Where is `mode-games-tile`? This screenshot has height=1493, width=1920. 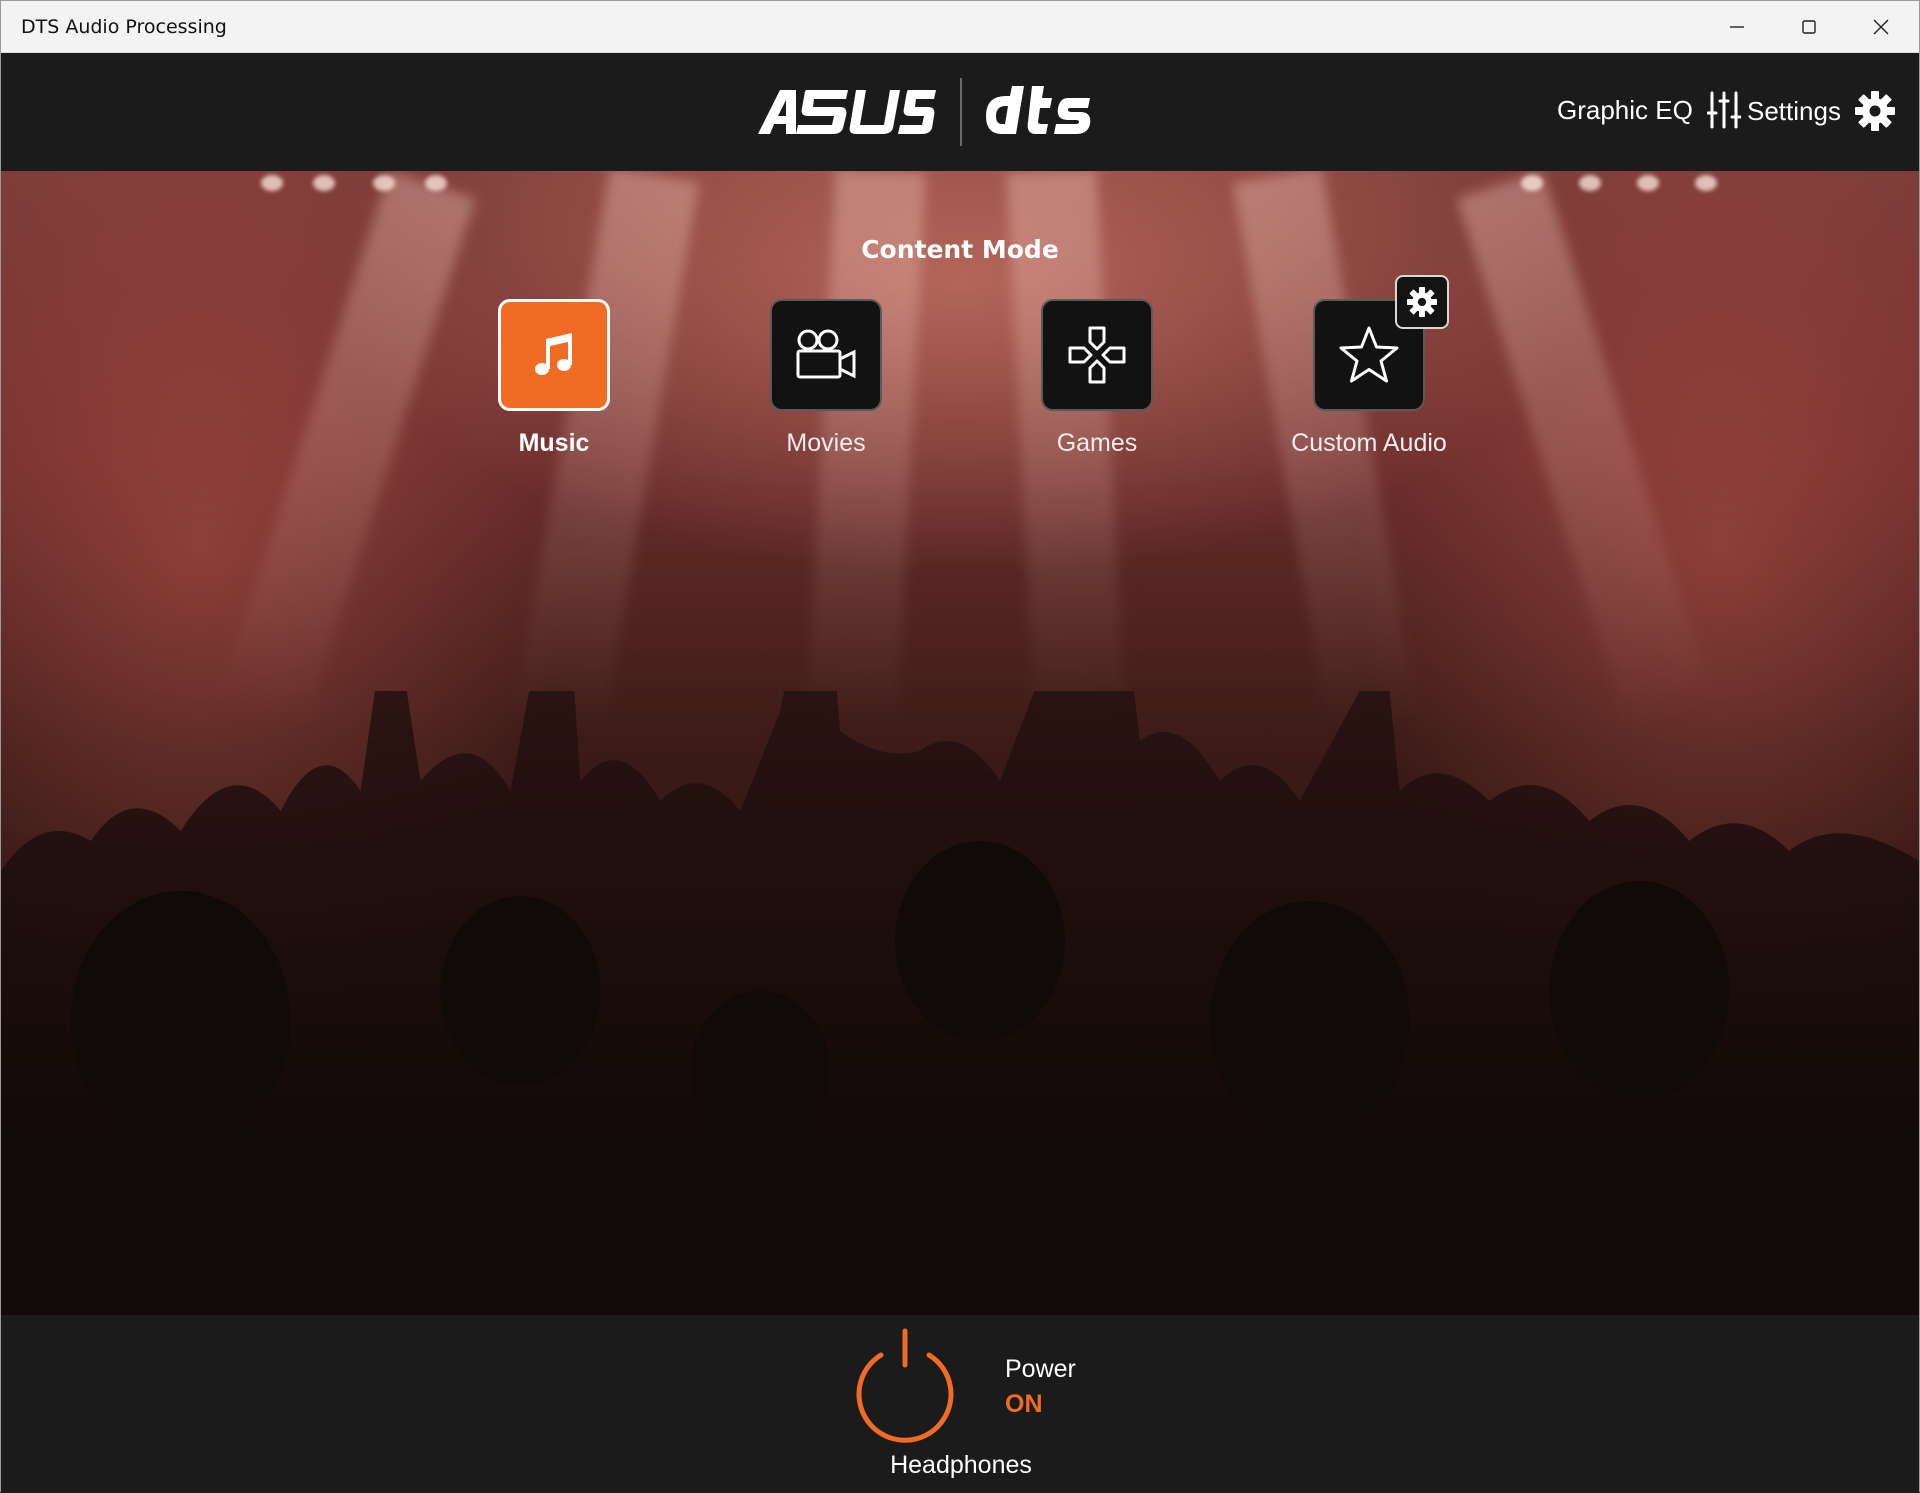
mode-games-tile is located at coordinates (1097, 355).